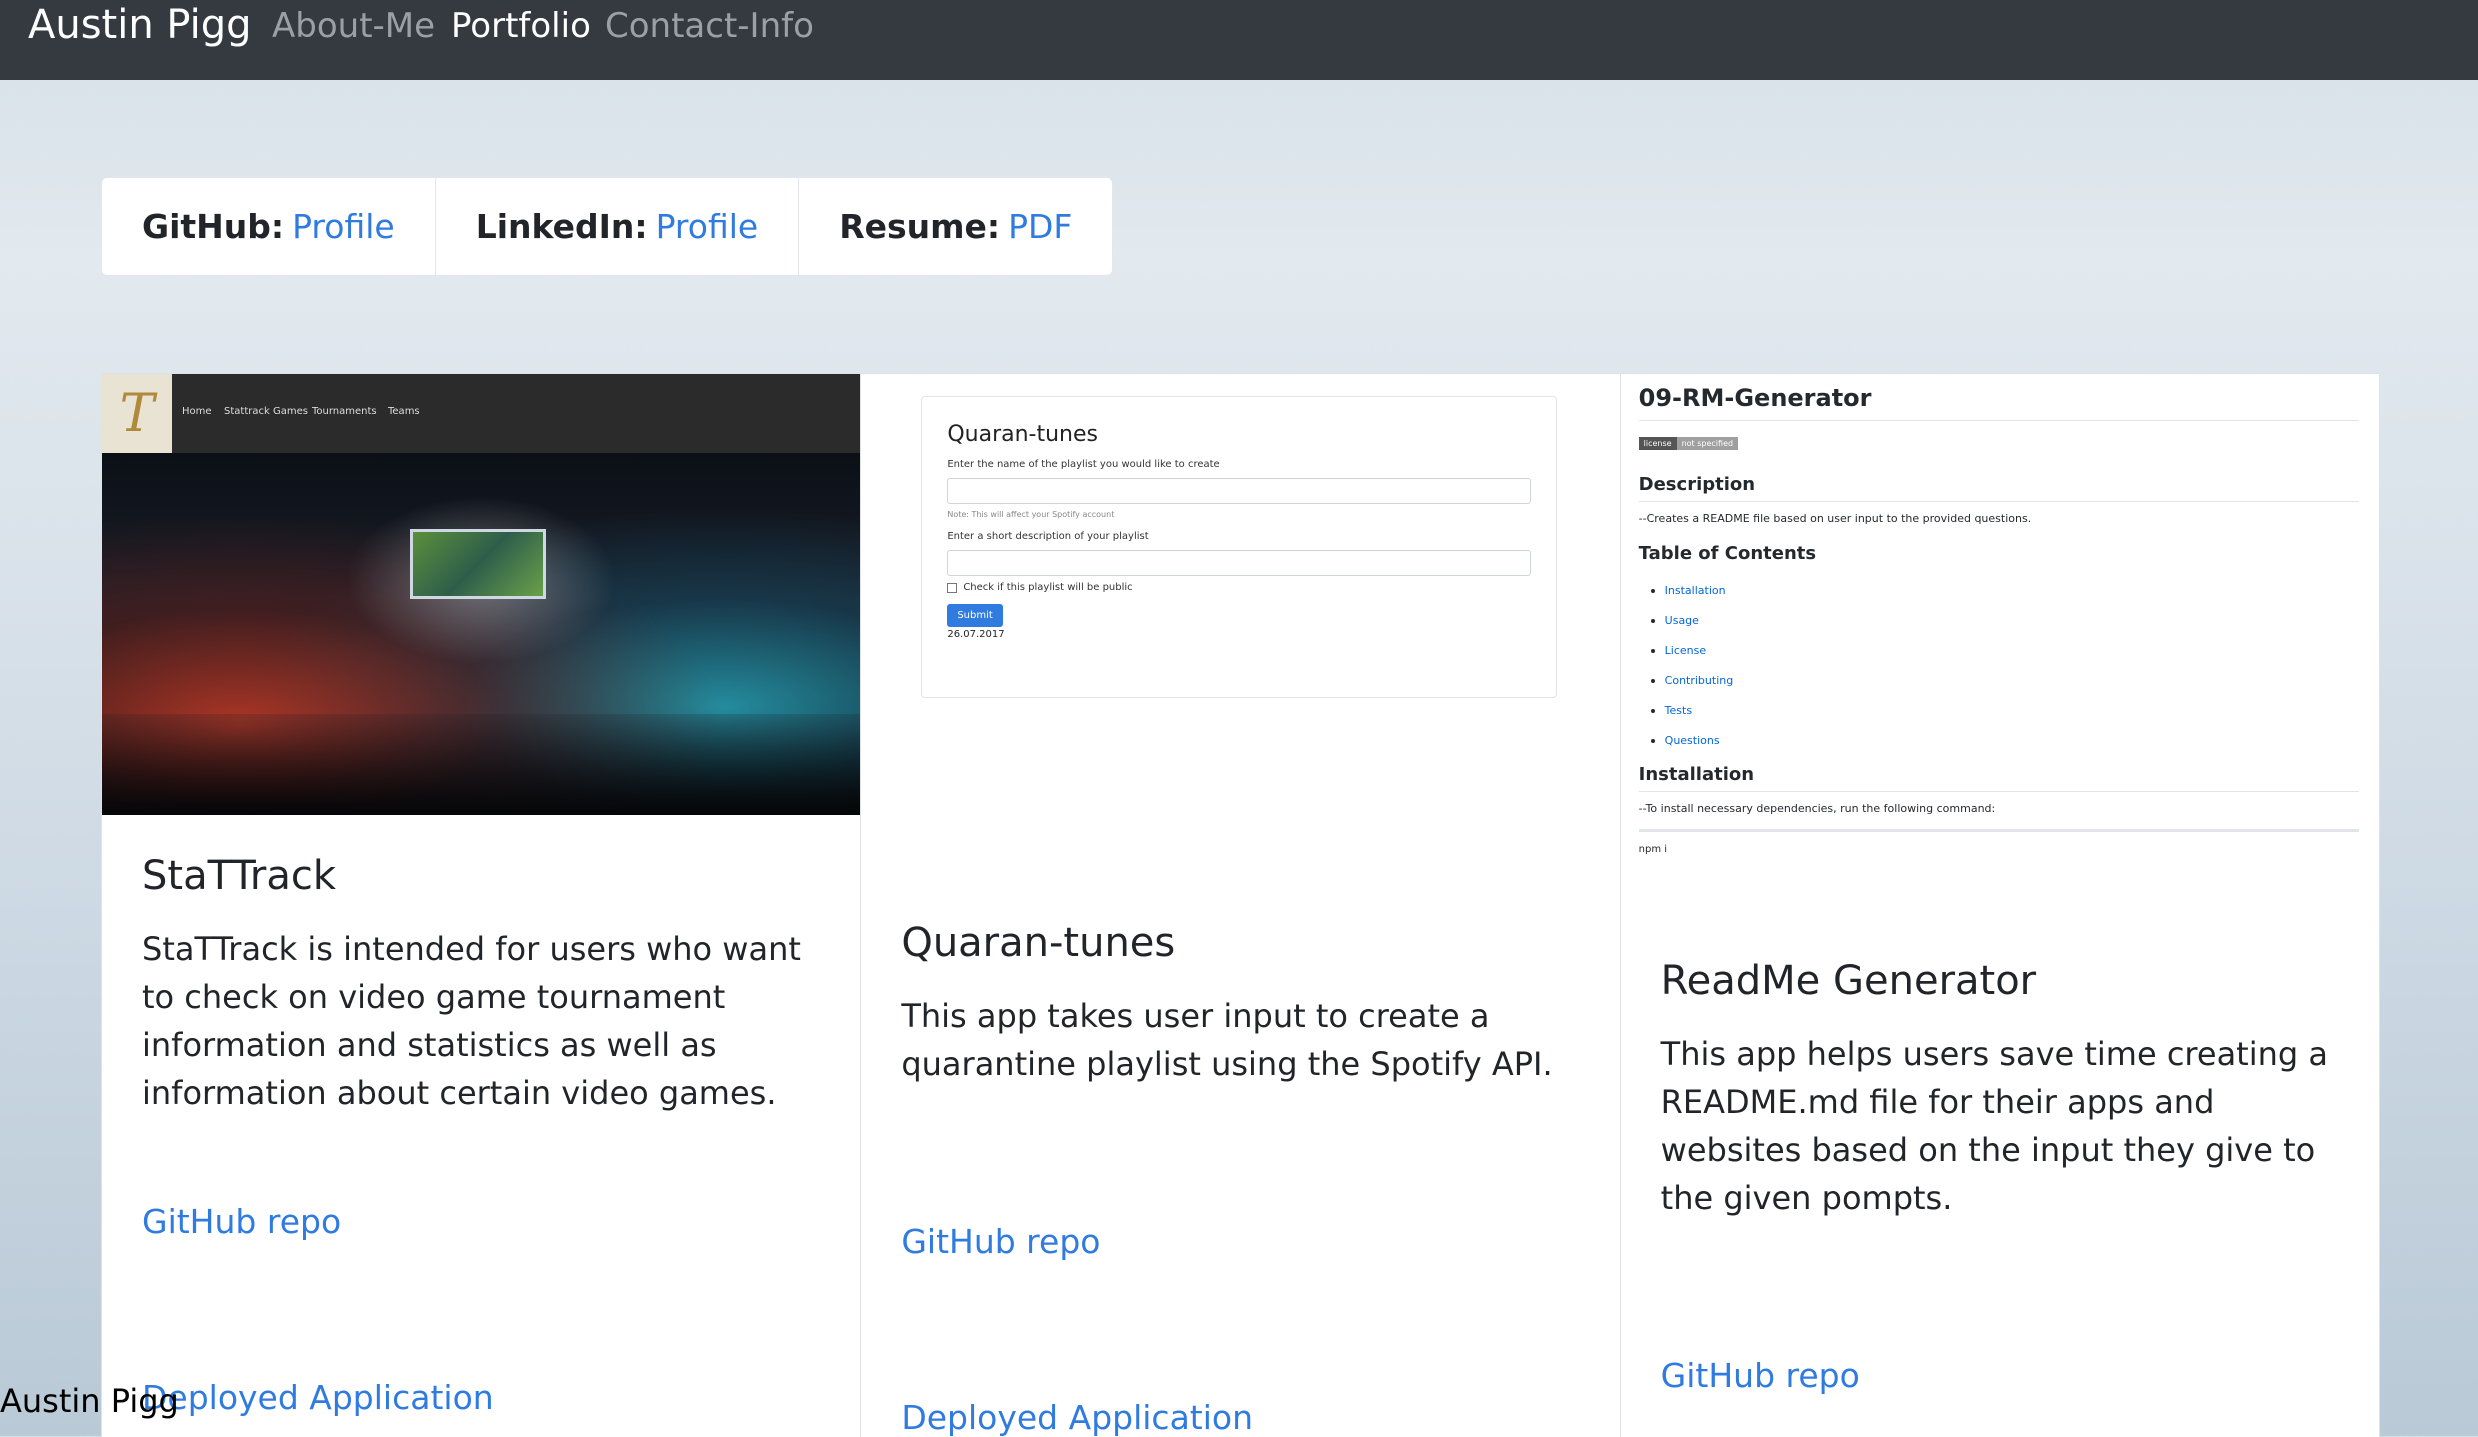 The image size is (2478, 1437). I want to click on toc-item-label: Installation, so click(1695, 590).